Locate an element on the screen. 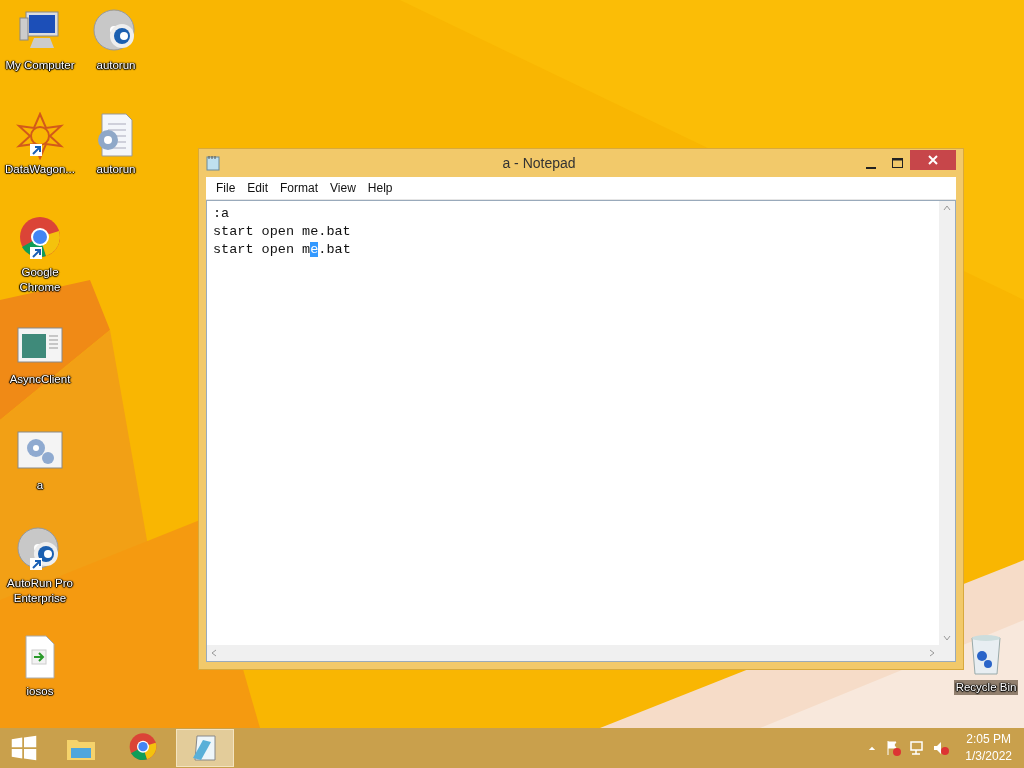  date-text: 1/3/2022 is located at coordinates (988, 756).